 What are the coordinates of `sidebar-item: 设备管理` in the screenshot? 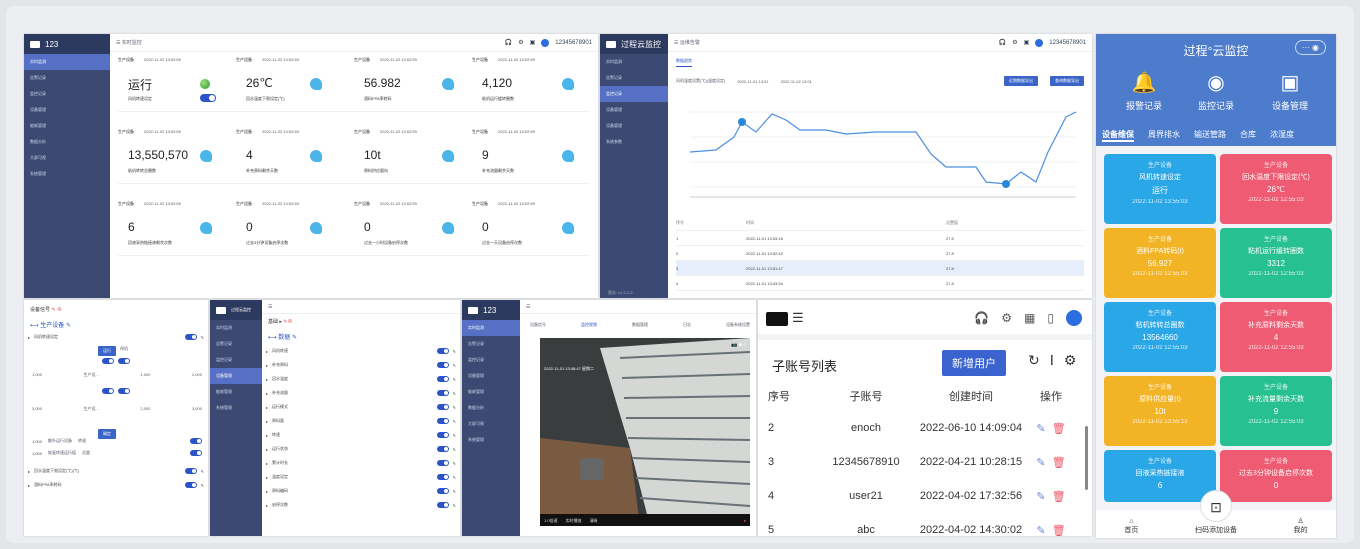 It's located at (491, 376).